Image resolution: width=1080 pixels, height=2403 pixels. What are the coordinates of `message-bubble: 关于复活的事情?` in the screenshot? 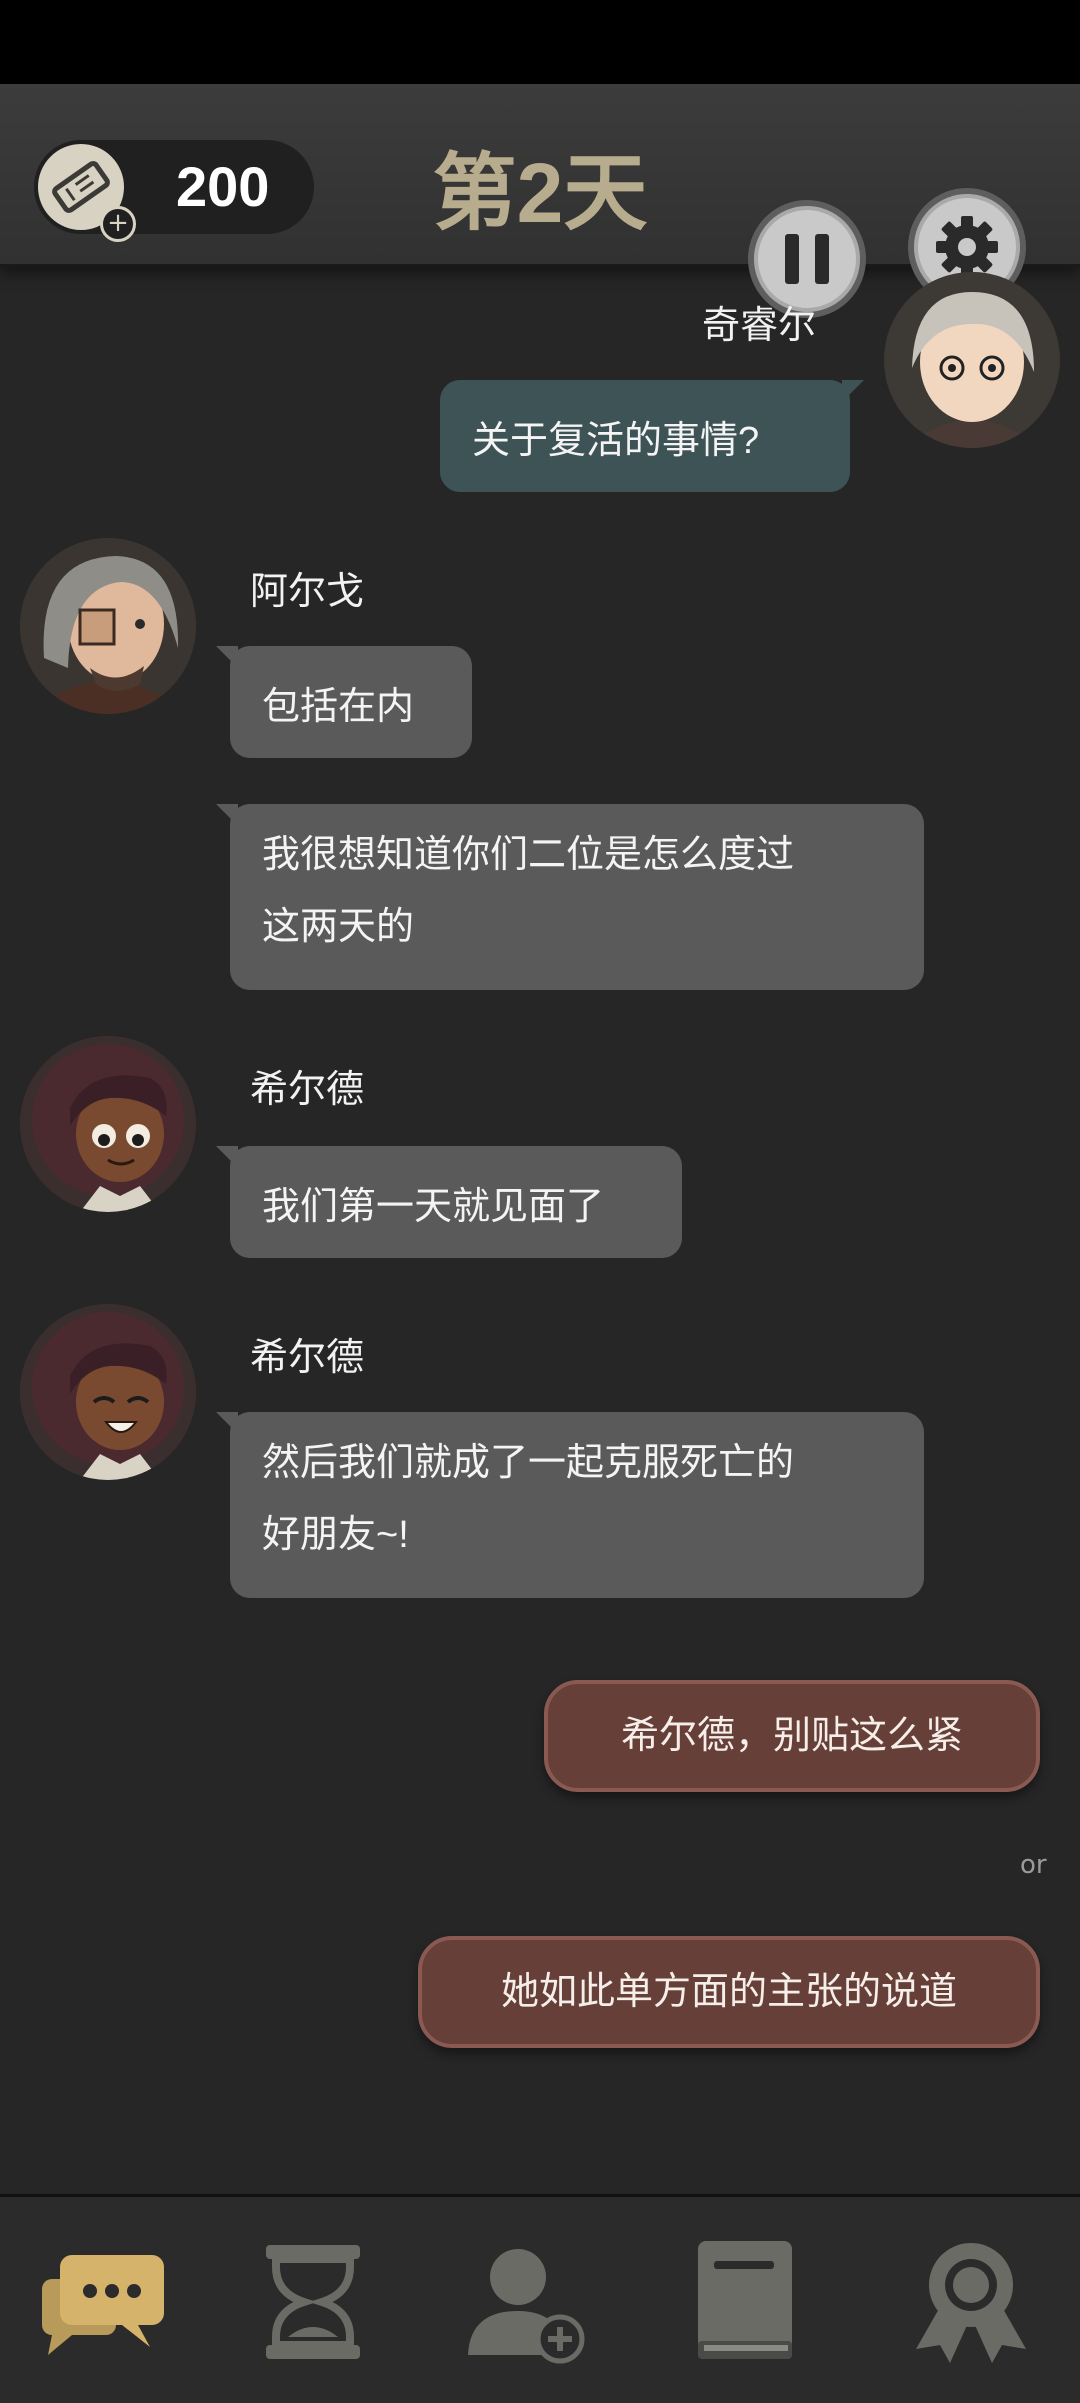 It's located at (652, 436).